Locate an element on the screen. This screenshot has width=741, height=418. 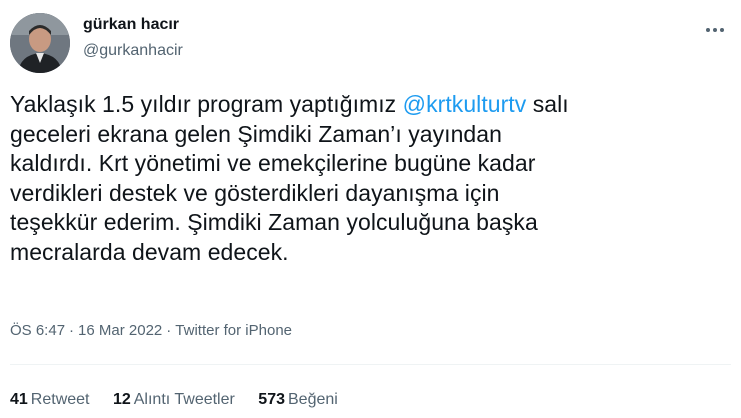
tweet-date: 16 Mar 2022 is located at coordinates (120, 330).